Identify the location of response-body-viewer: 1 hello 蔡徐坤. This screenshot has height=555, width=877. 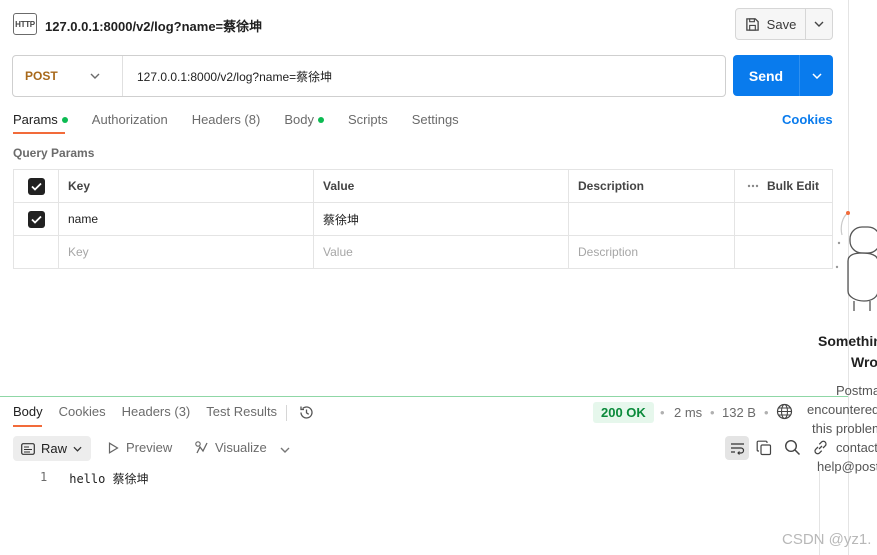
(94, 478).